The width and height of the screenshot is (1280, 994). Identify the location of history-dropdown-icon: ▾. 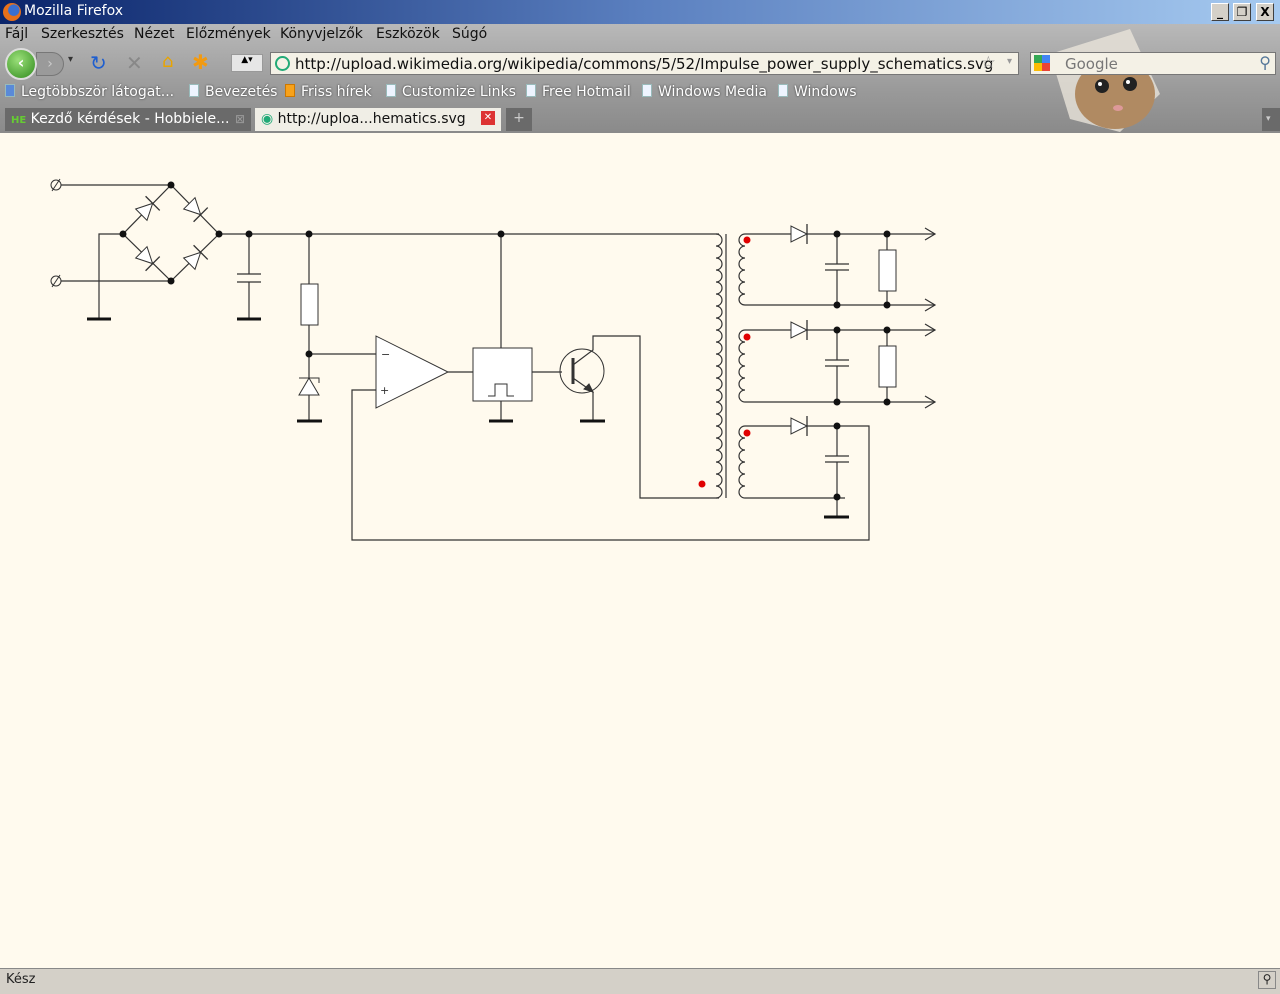
(70, 59).